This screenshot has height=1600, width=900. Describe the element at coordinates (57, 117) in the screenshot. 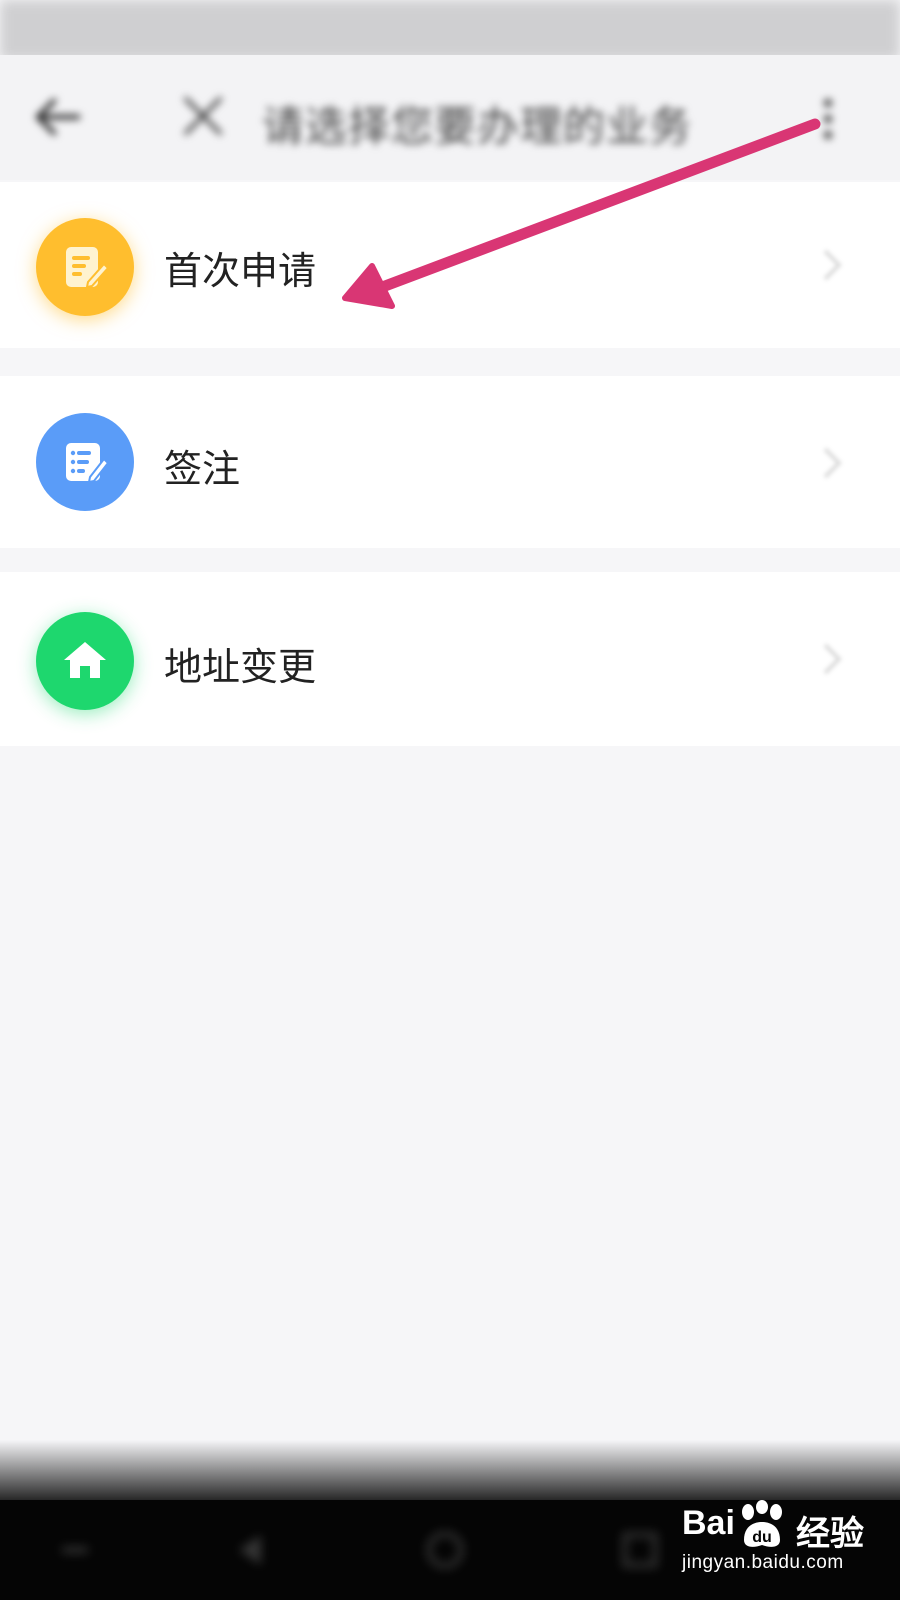

I see `back-arrow-icon` at that location.